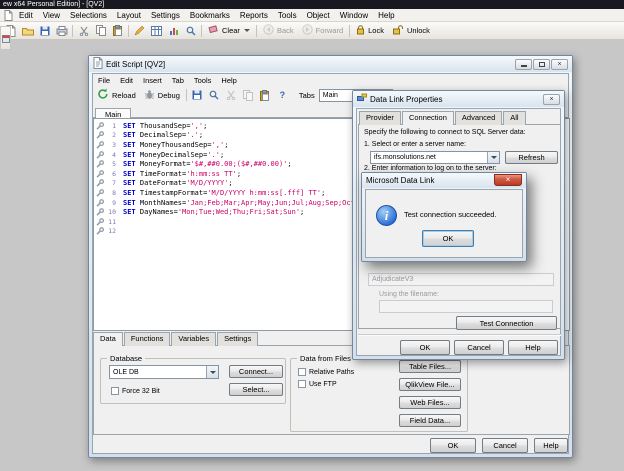  I want to click on server-name-combo: ifs.monsolutions.net, so click(435, 157).